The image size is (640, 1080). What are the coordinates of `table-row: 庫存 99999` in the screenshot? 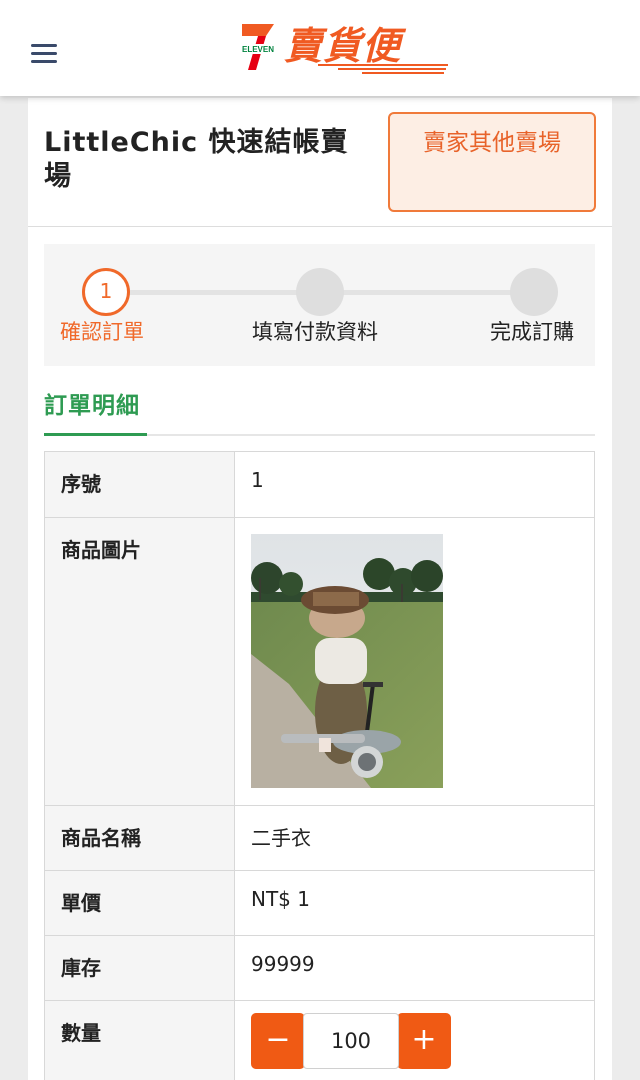 It's located at (319, 967).